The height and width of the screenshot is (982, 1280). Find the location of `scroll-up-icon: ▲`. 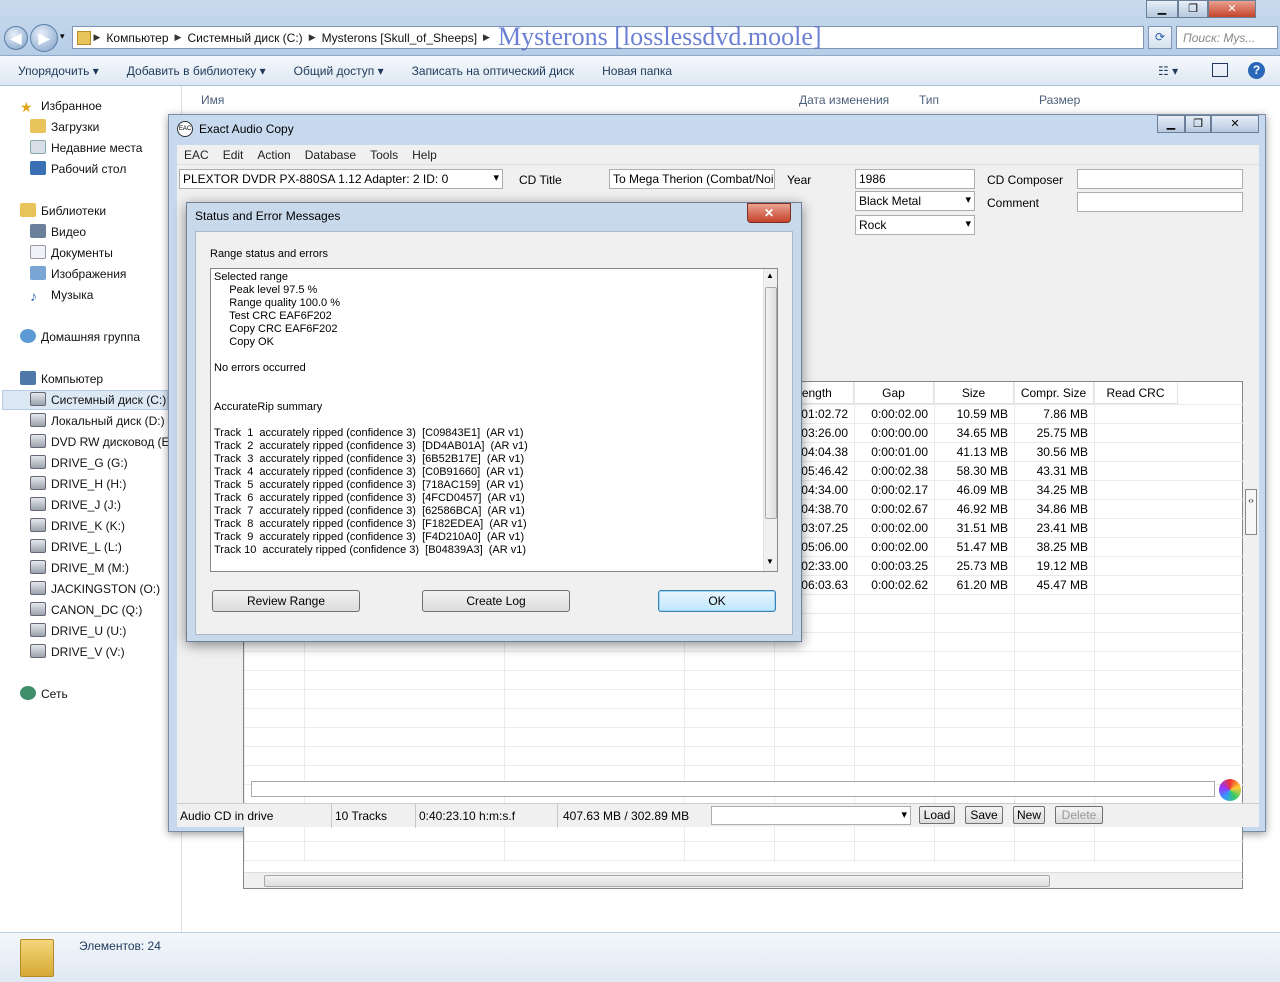

scroll-up-icon: ▲ is located at coordinates (770, 275).